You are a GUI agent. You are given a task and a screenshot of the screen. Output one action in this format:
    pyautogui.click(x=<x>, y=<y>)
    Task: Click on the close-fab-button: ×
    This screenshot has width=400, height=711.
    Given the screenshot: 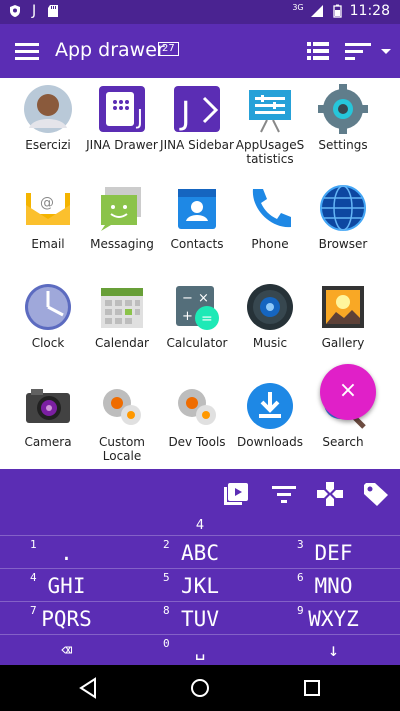 What is the action you would take?
    pyautogui.click(x=348, y=392)
    